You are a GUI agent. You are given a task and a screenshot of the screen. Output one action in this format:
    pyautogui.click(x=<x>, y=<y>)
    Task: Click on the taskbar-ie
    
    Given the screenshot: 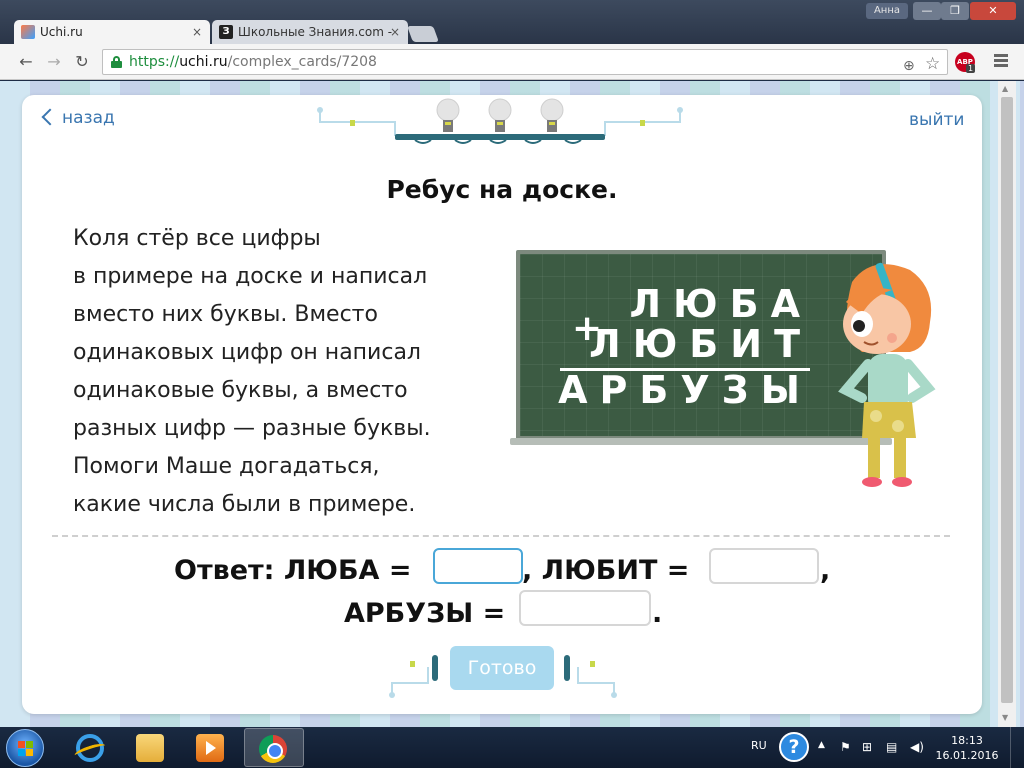 What is the action you would take?
    pyautogui.click(x=90, y=747)
    